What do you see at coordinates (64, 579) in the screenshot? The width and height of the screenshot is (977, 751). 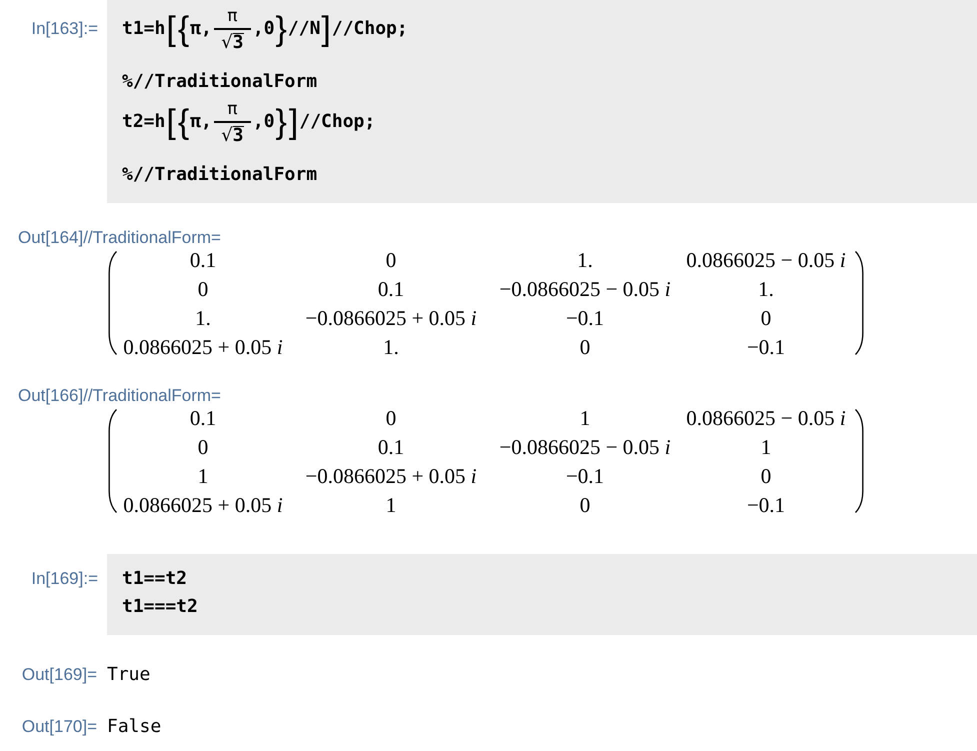 I see `input-label: In[169]:=` at bounding box center [64, 579].